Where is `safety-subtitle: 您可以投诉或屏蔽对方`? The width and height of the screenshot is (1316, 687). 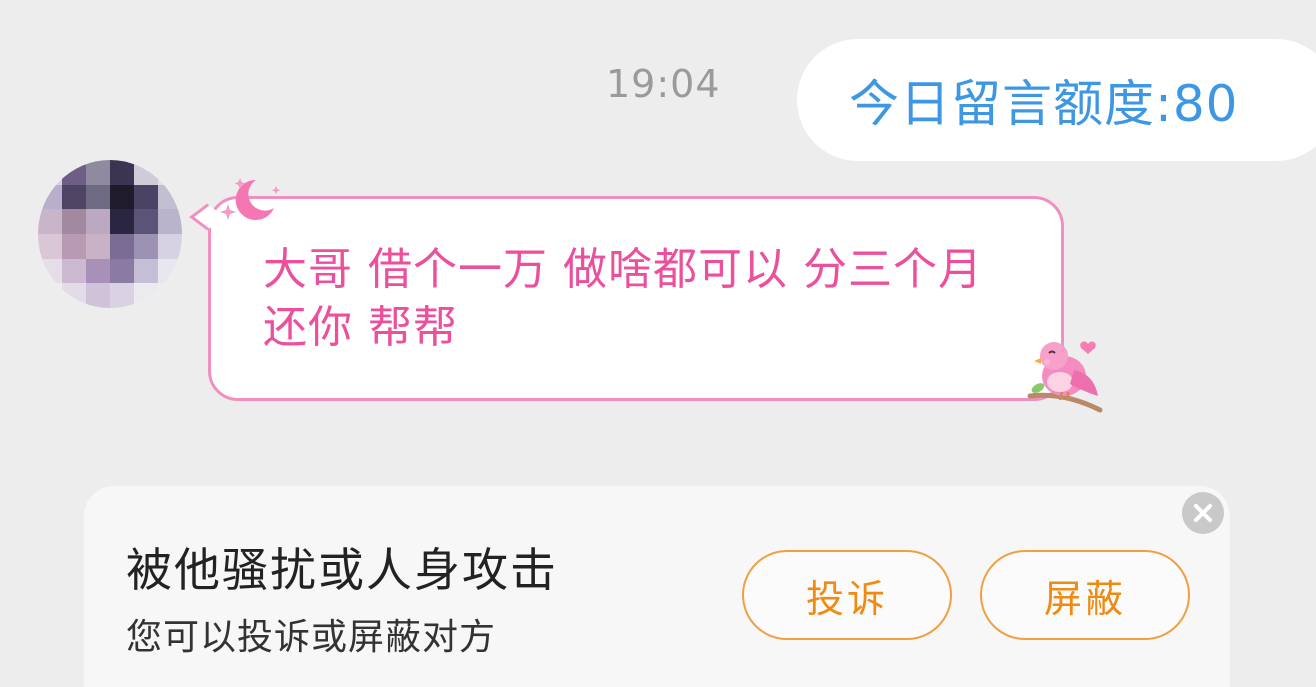 safety-subtitle: 您可以投诉或屏蔽对方 is located at coordinates (311, 637).